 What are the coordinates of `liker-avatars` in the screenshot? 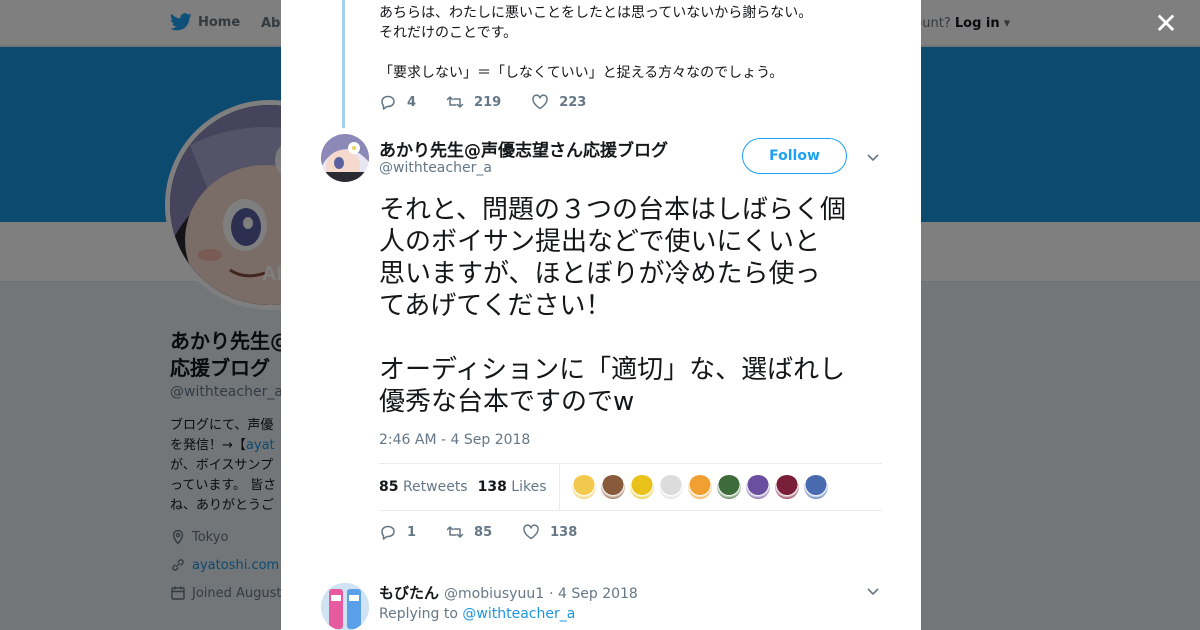 It's located at (699, 487).